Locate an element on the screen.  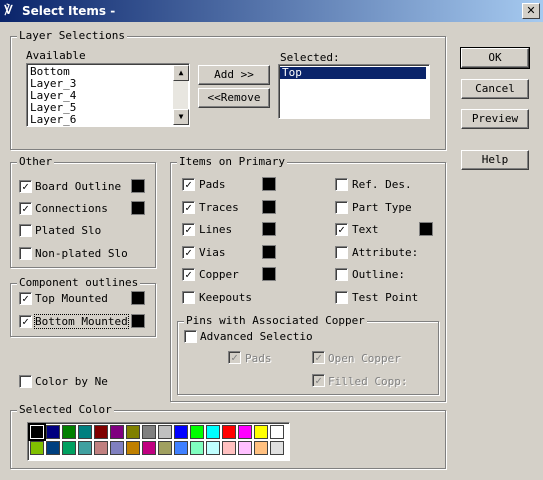
other-legend: Other is located at coordinates (36, 161).